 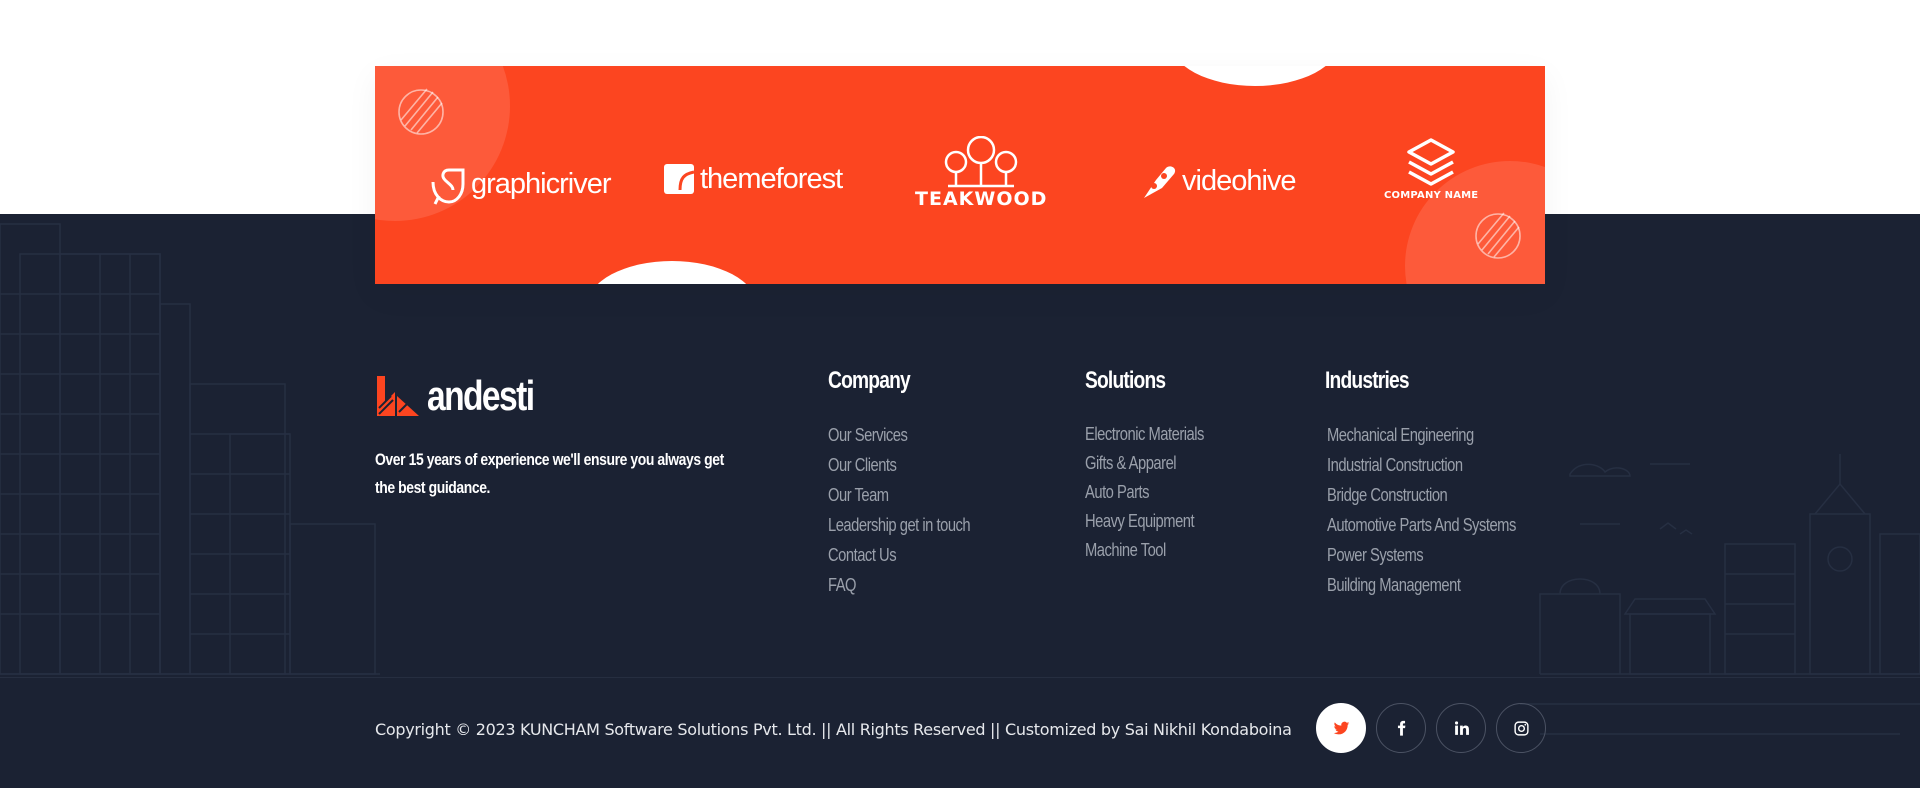 I want to click on videohive-icon, so click(x=1160, y=182).